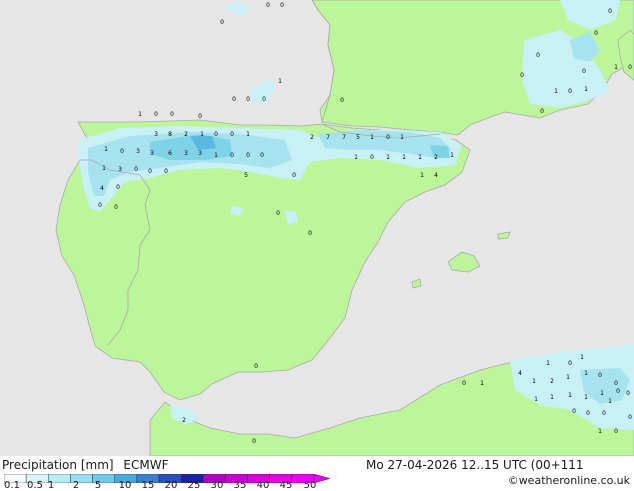  Describe the element at coordinates (568, 480) in the screenshot. I see `credit-text: ©weatheronline.co.uk` at that location.